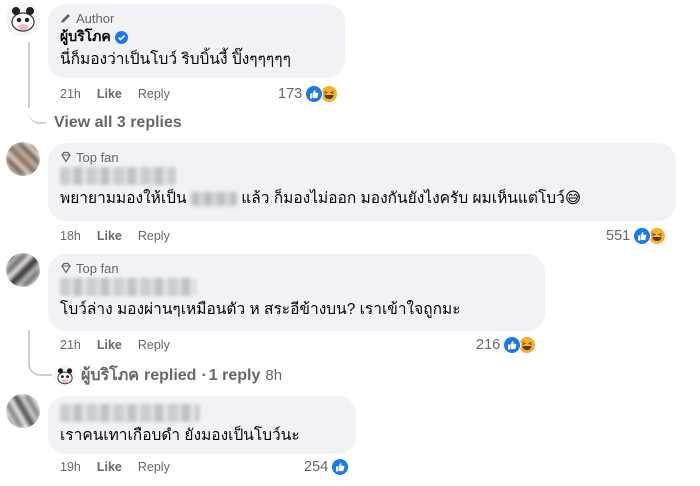 Image resolution: width=700 pixels, height=486 pixels. What do you see at coordinates (121, 37) in the screenshot?
I see `verified-icon` at bounding box center [121, 37].